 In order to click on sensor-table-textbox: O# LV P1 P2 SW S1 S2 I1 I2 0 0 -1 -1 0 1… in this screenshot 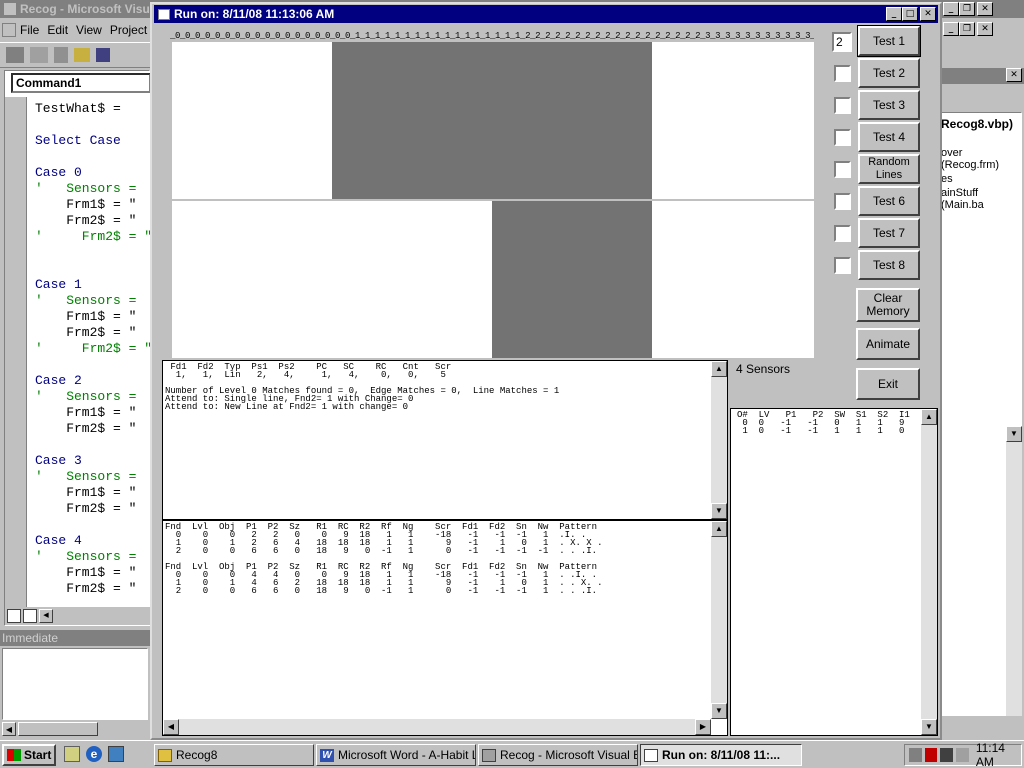, I will do `click(834, 572)`.